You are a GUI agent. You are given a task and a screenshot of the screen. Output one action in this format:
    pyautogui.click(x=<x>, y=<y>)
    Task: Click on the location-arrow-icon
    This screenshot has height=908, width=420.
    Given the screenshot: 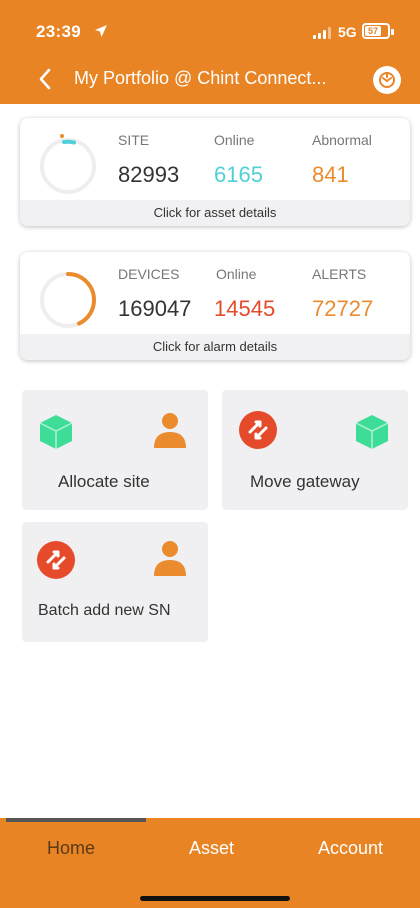 What is the action you would take?
    pyautogui.click(x=101, y=31)
    